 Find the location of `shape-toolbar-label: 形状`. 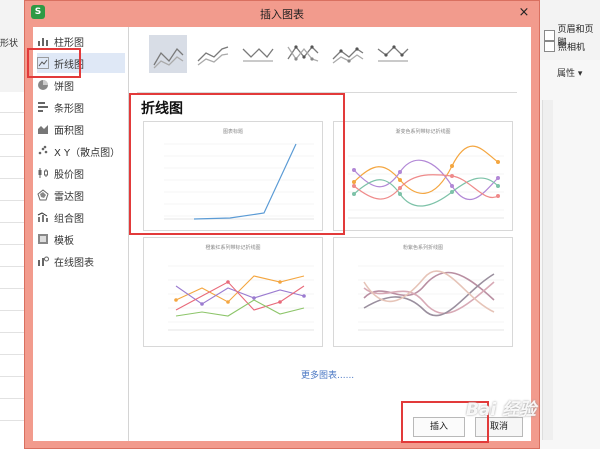

shape-toolbar-label: 形状 is located at coordinates (9, 42).